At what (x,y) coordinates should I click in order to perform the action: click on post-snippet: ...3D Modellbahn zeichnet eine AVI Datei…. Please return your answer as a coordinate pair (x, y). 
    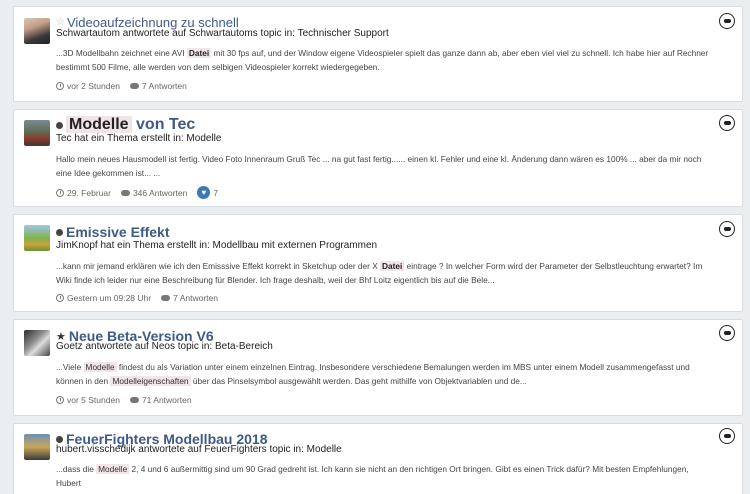
    Looking at the image, I should click on (382, 60).